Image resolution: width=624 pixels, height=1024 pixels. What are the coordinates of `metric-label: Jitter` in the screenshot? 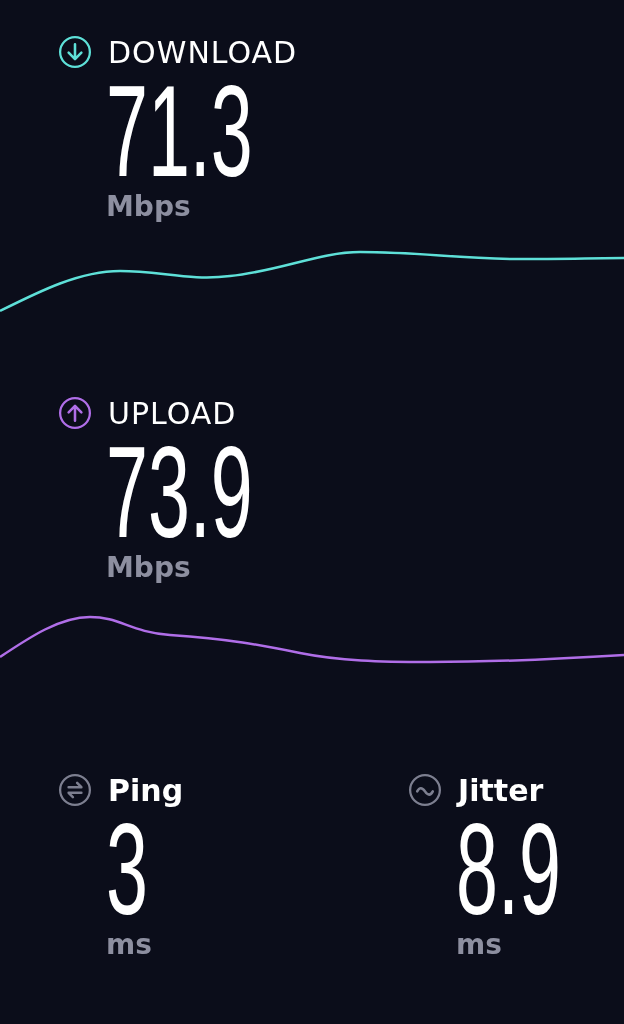 It's located at (501, 790).